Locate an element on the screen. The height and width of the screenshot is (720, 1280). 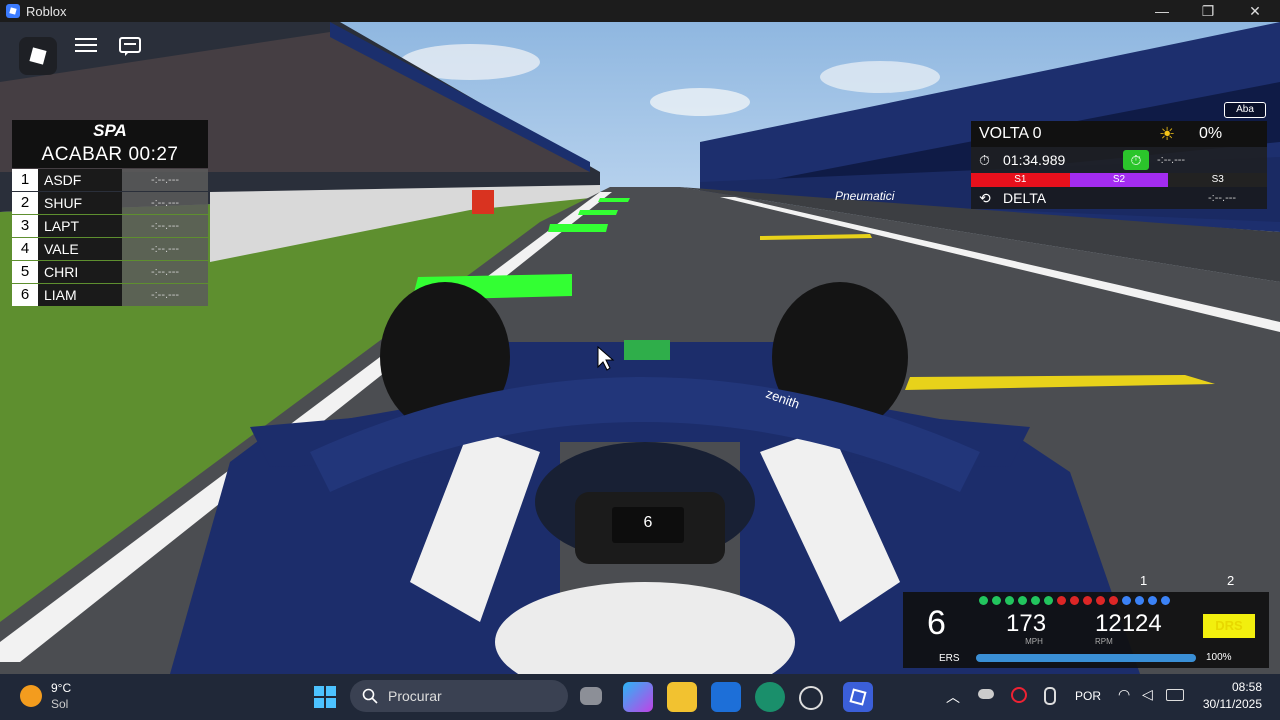
driver-position: 6 is located at coordinates (25, 295).